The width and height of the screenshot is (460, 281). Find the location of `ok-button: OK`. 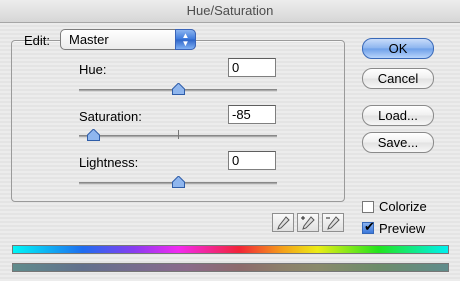

ok-button: OK is located at coordinates (398, 48).